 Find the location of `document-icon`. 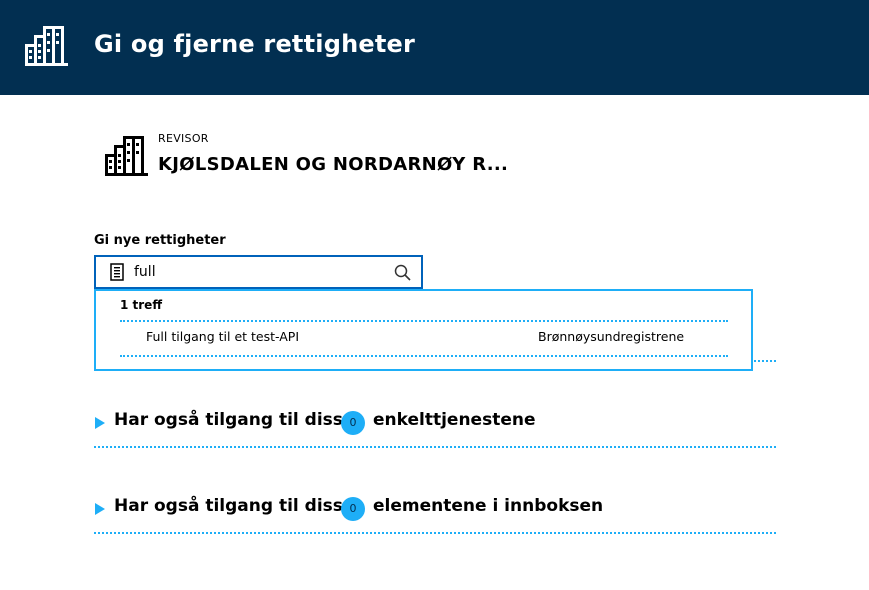

document-icon is located at coordinates (117, 272).